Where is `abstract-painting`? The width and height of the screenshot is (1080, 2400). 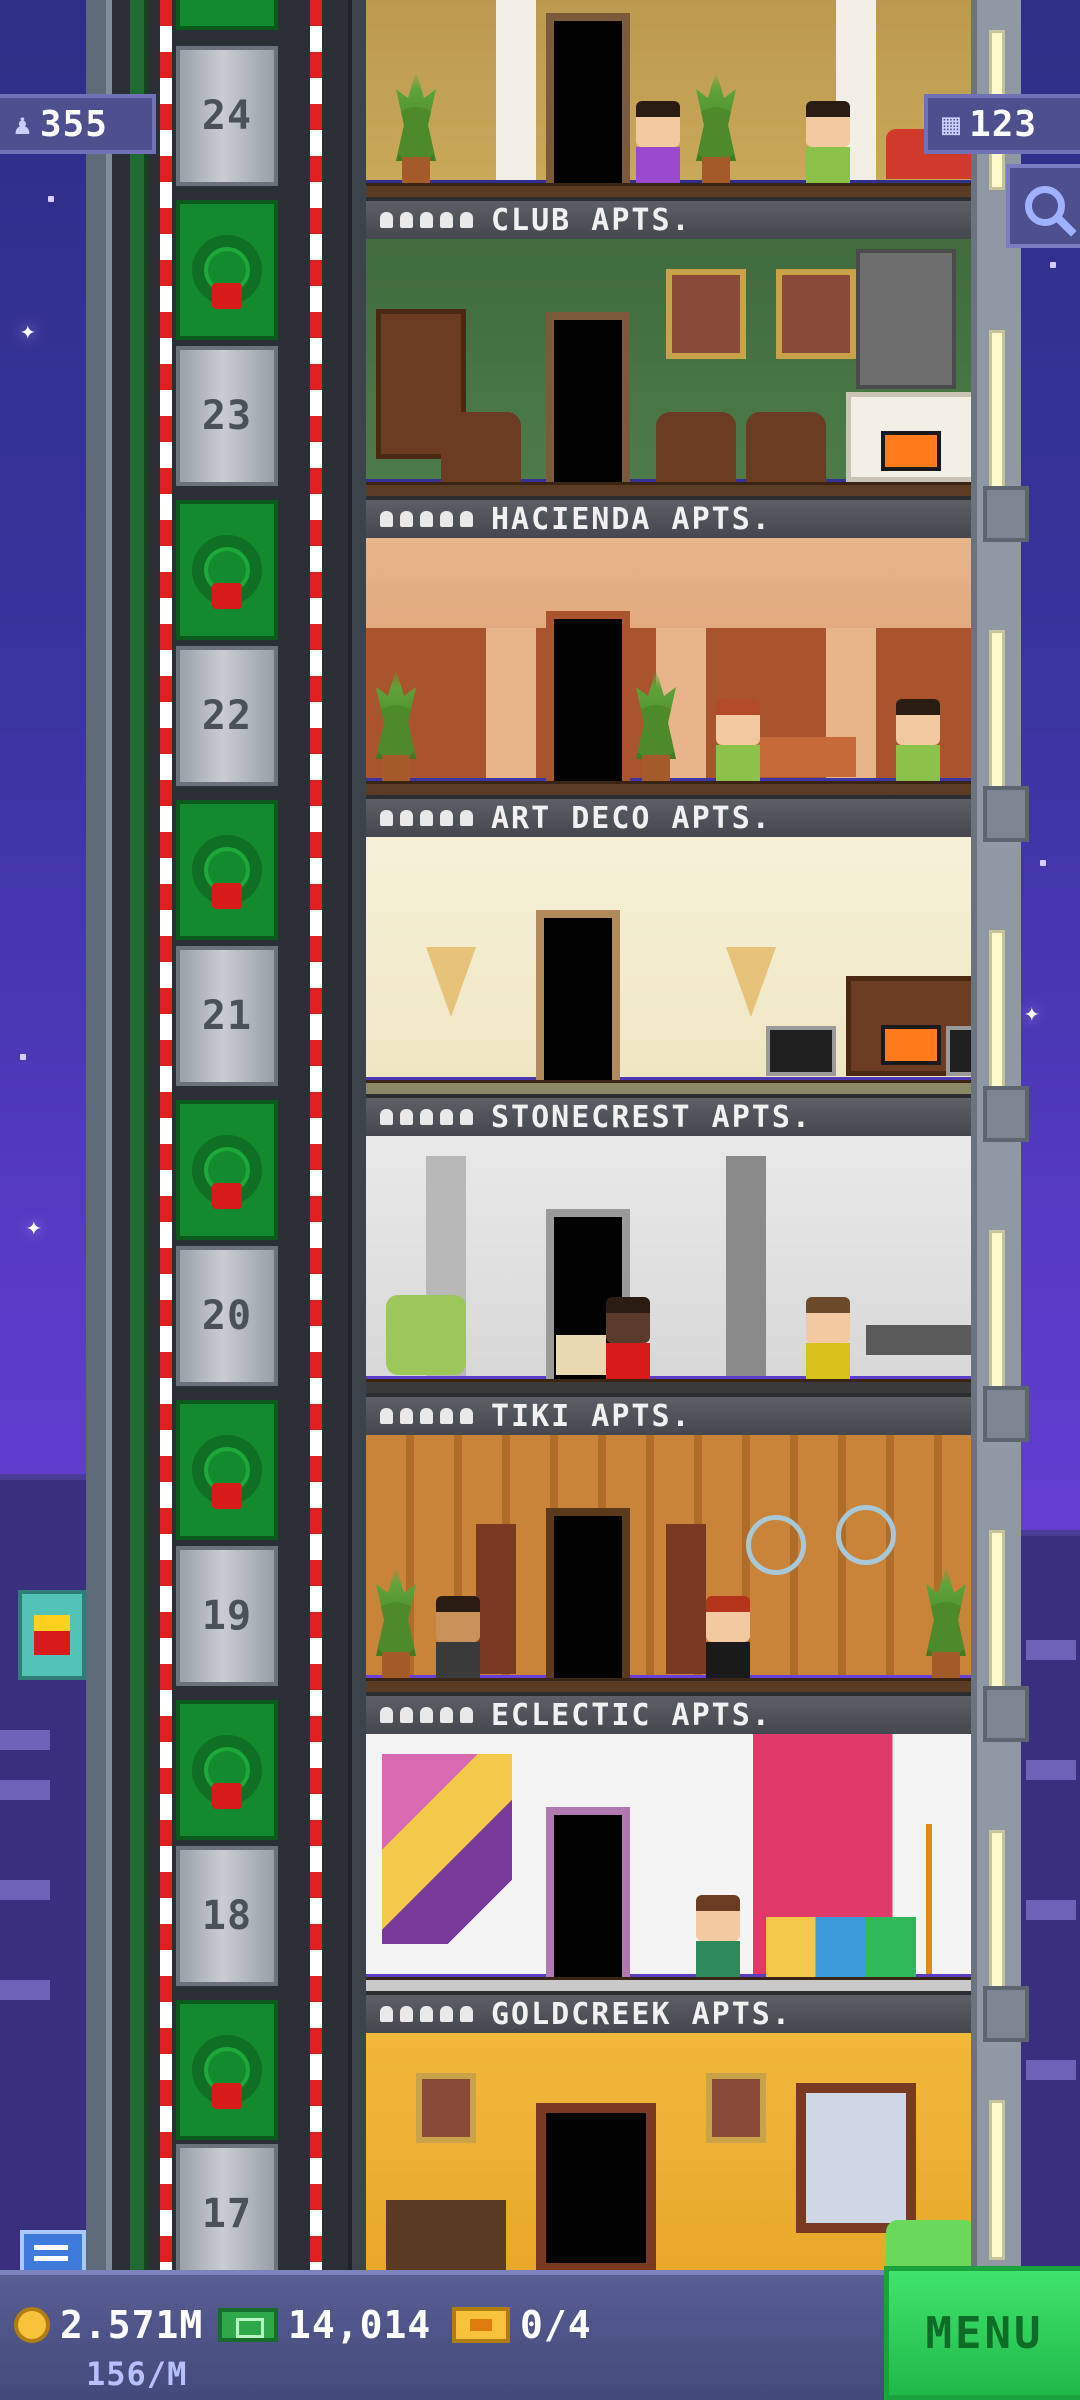 abstract-painting is located at coordinates (447, 1849).